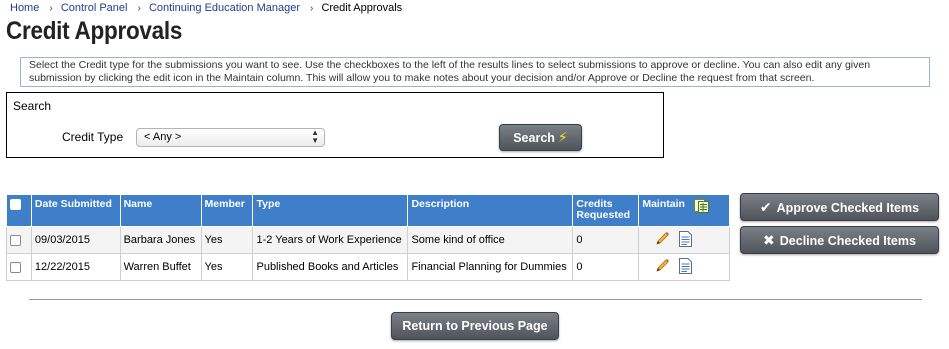  I want to click on return-label: Return to Previous Page, so click(475, 326).